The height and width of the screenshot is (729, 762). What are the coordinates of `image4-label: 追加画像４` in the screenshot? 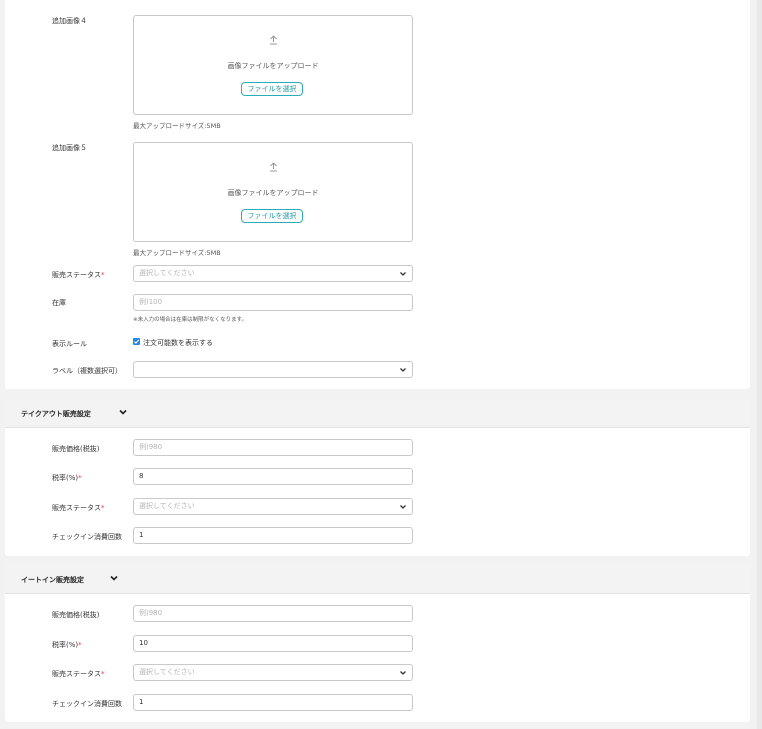 It's located at (69, 21).